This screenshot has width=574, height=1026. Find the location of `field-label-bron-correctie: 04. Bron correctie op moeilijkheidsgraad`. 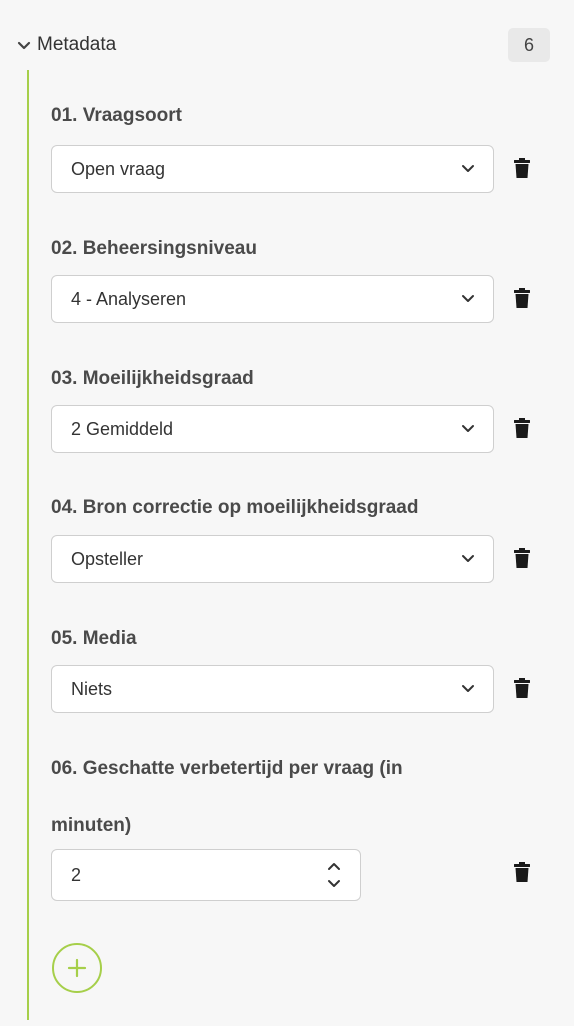

field-label-bron-correctie: 04. Bron correctie op moeilijkheidsgraad is located at coordinates (235, 507).